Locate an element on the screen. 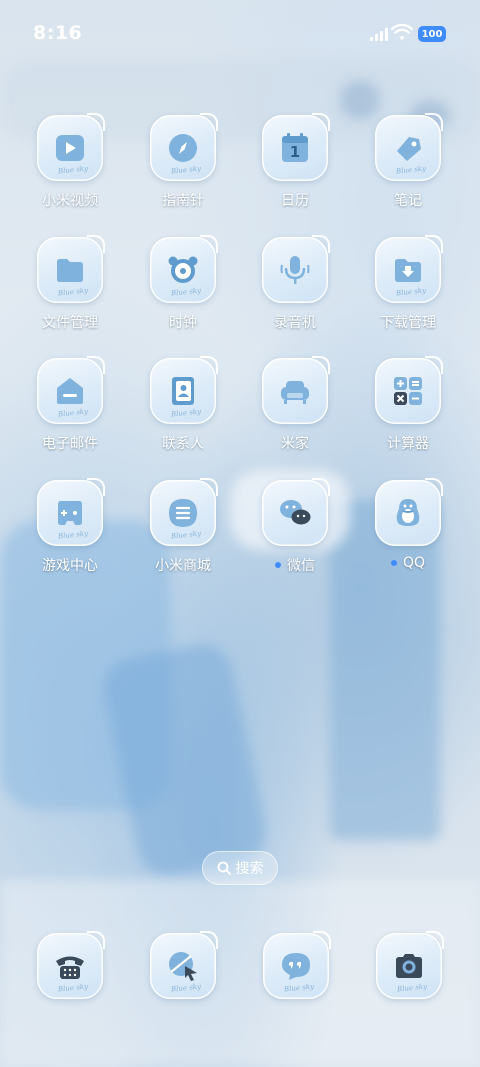 The width and height of the screenshot is (480, 1067). browser-icon is located at coordinates (183, 966).